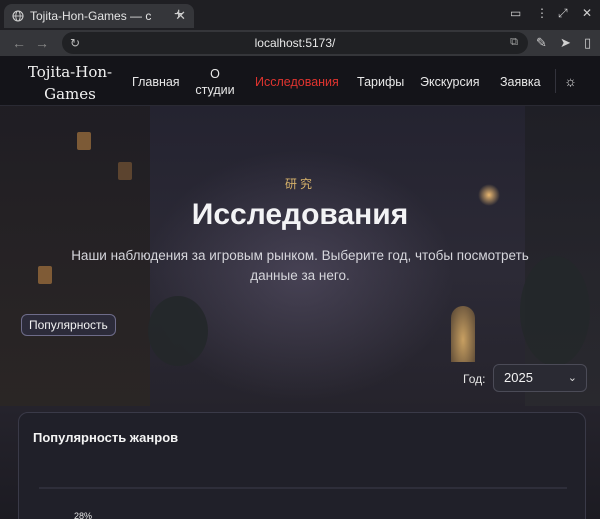 Image resolution: width=600 pixels, height=519 pixels. Describe the element at coordinates (299, 184) in the screenshot. I see `hero-kanji: 研究` at that location.